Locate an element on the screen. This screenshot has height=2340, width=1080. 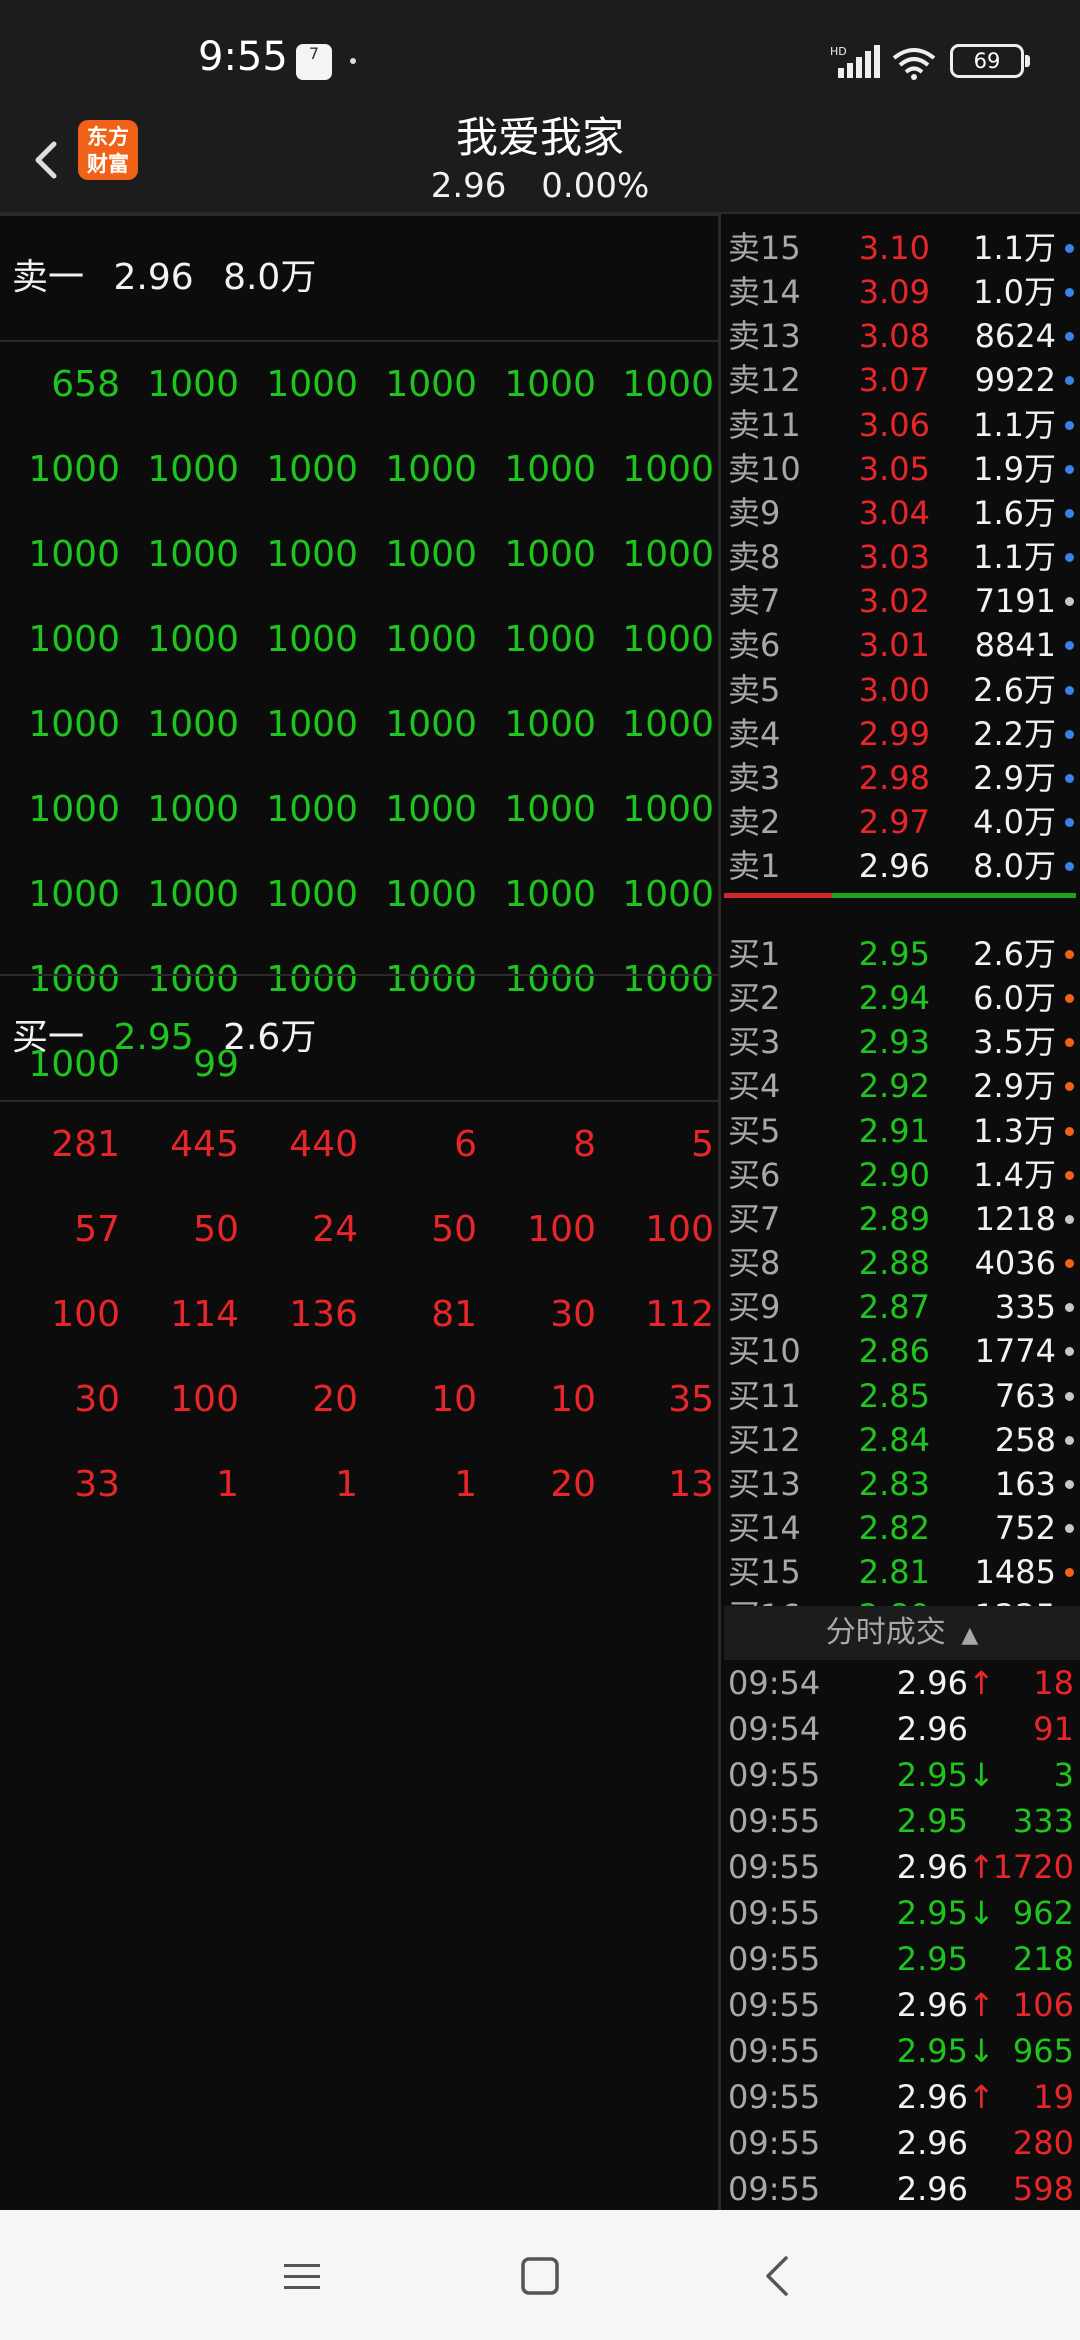
ask-level-volume: 9922 is located at coordinates (1015, 380).